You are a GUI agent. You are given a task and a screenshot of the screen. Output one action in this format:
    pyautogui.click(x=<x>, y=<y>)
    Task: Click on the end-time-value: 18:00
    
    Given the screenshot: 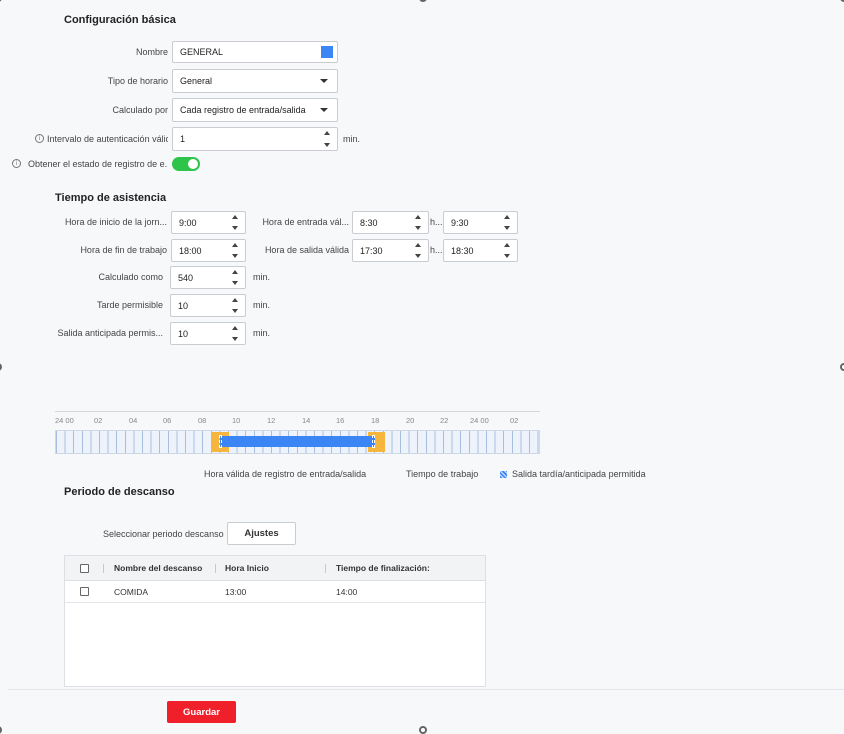 What is the action you would take?
    pyautogui.click(x=190, y=250)
    